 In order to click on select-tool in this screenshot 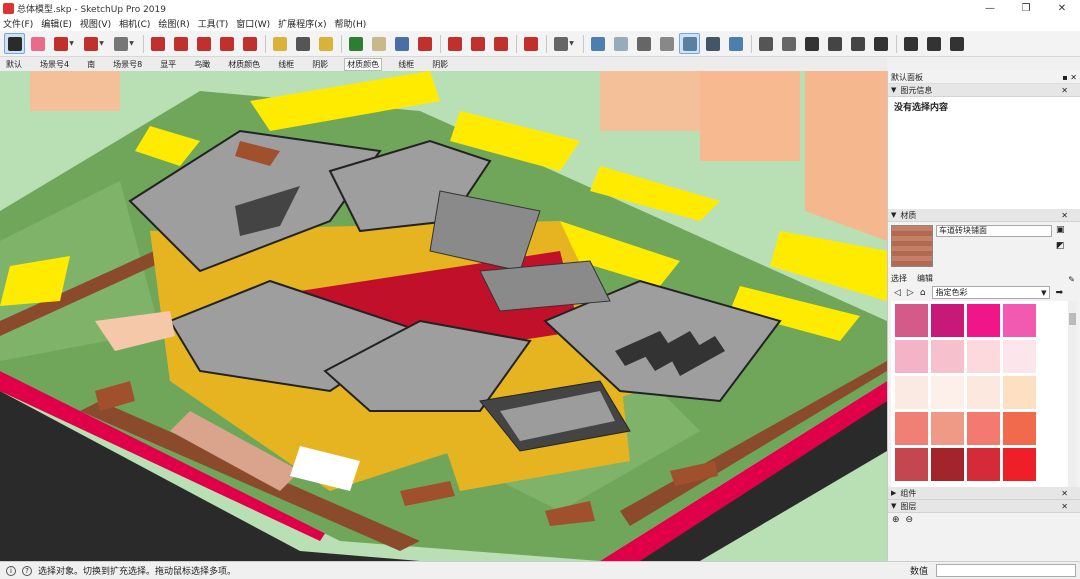, I will do `click(14, 43)`.